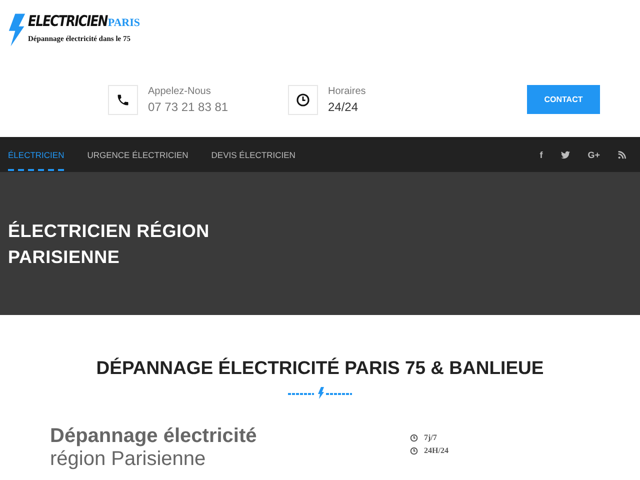  Describe the element at coordinates (180, 91) in the screenshot. I see `contact-label: Appelez-Nous` at that location.